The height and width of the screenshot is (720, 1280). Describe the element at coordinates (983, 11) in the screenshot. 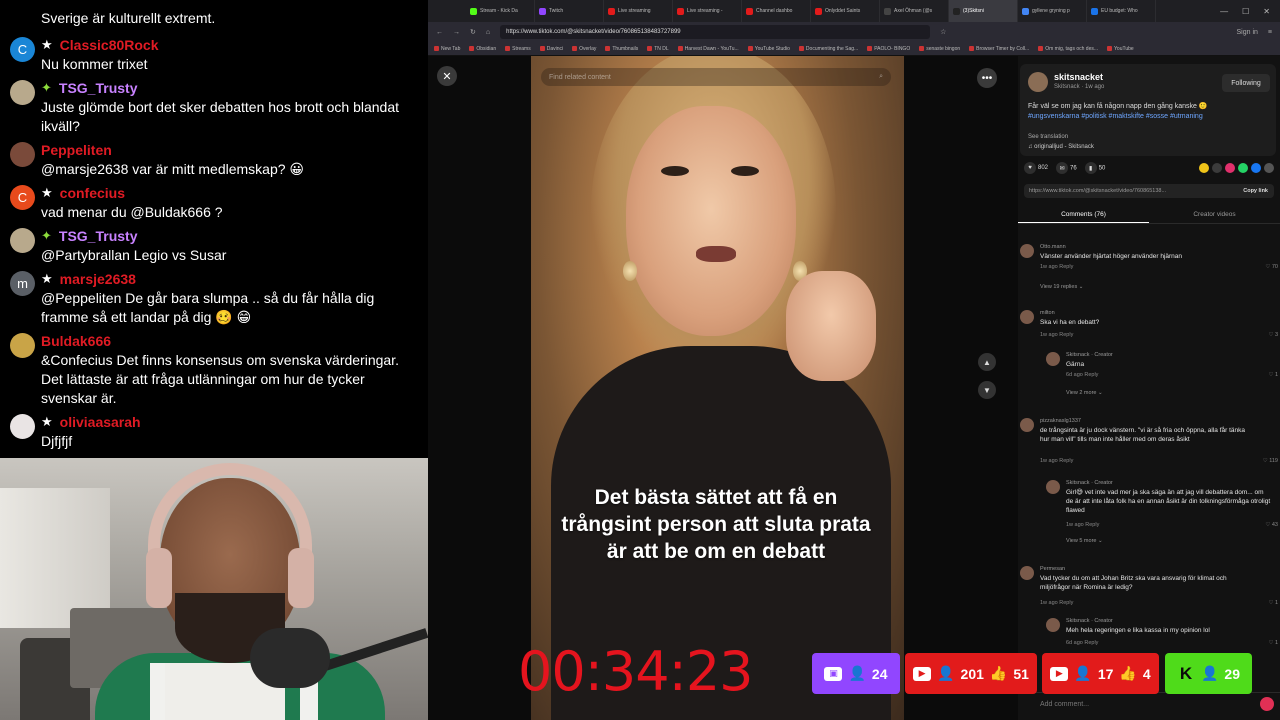

I see `browser-tab: (3)Skitsni` at that location.